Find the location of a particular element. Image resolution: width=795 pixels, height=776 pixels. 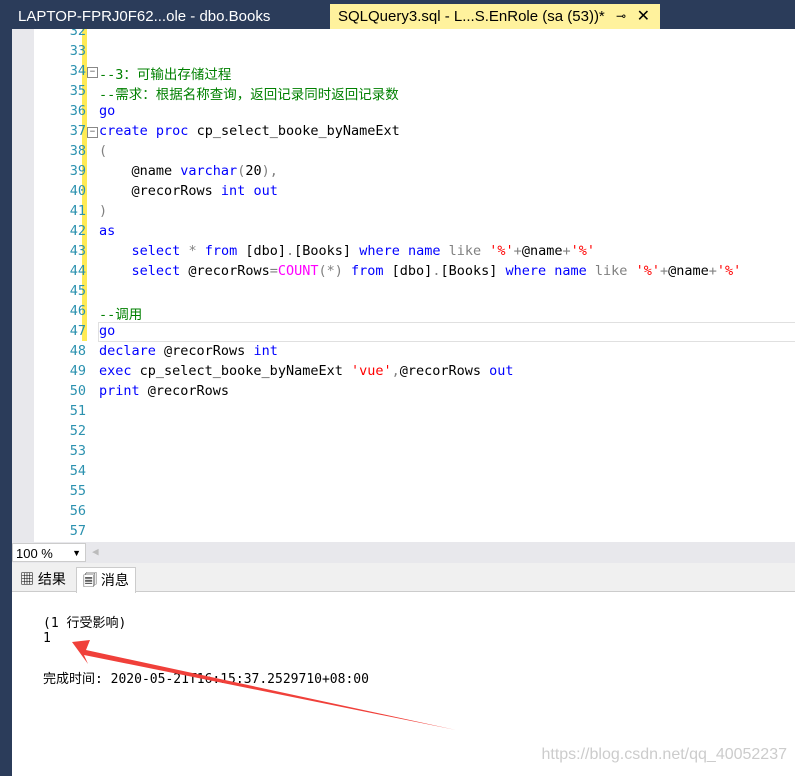

annotation-arrow is located at coordinates (264, 685).